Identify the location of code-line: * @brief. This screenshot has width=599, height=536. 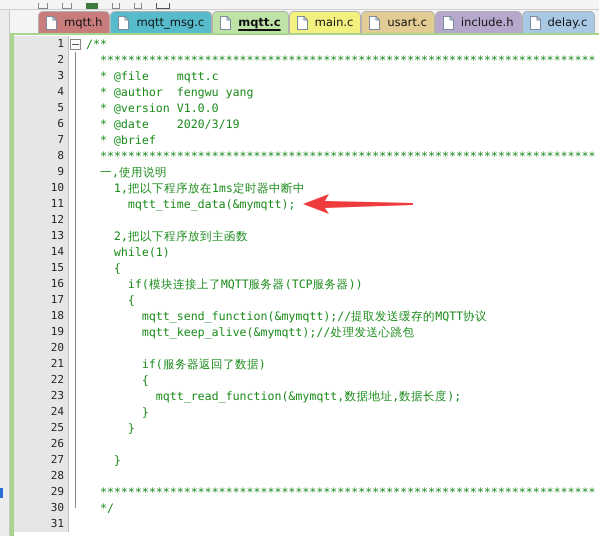
(127, 140).